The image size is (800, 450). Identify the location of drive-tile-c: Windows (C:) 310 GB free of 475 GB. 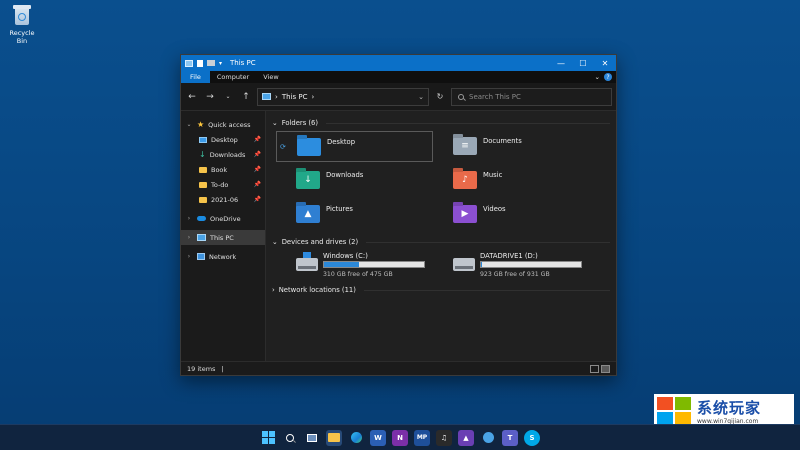
(374, 265).